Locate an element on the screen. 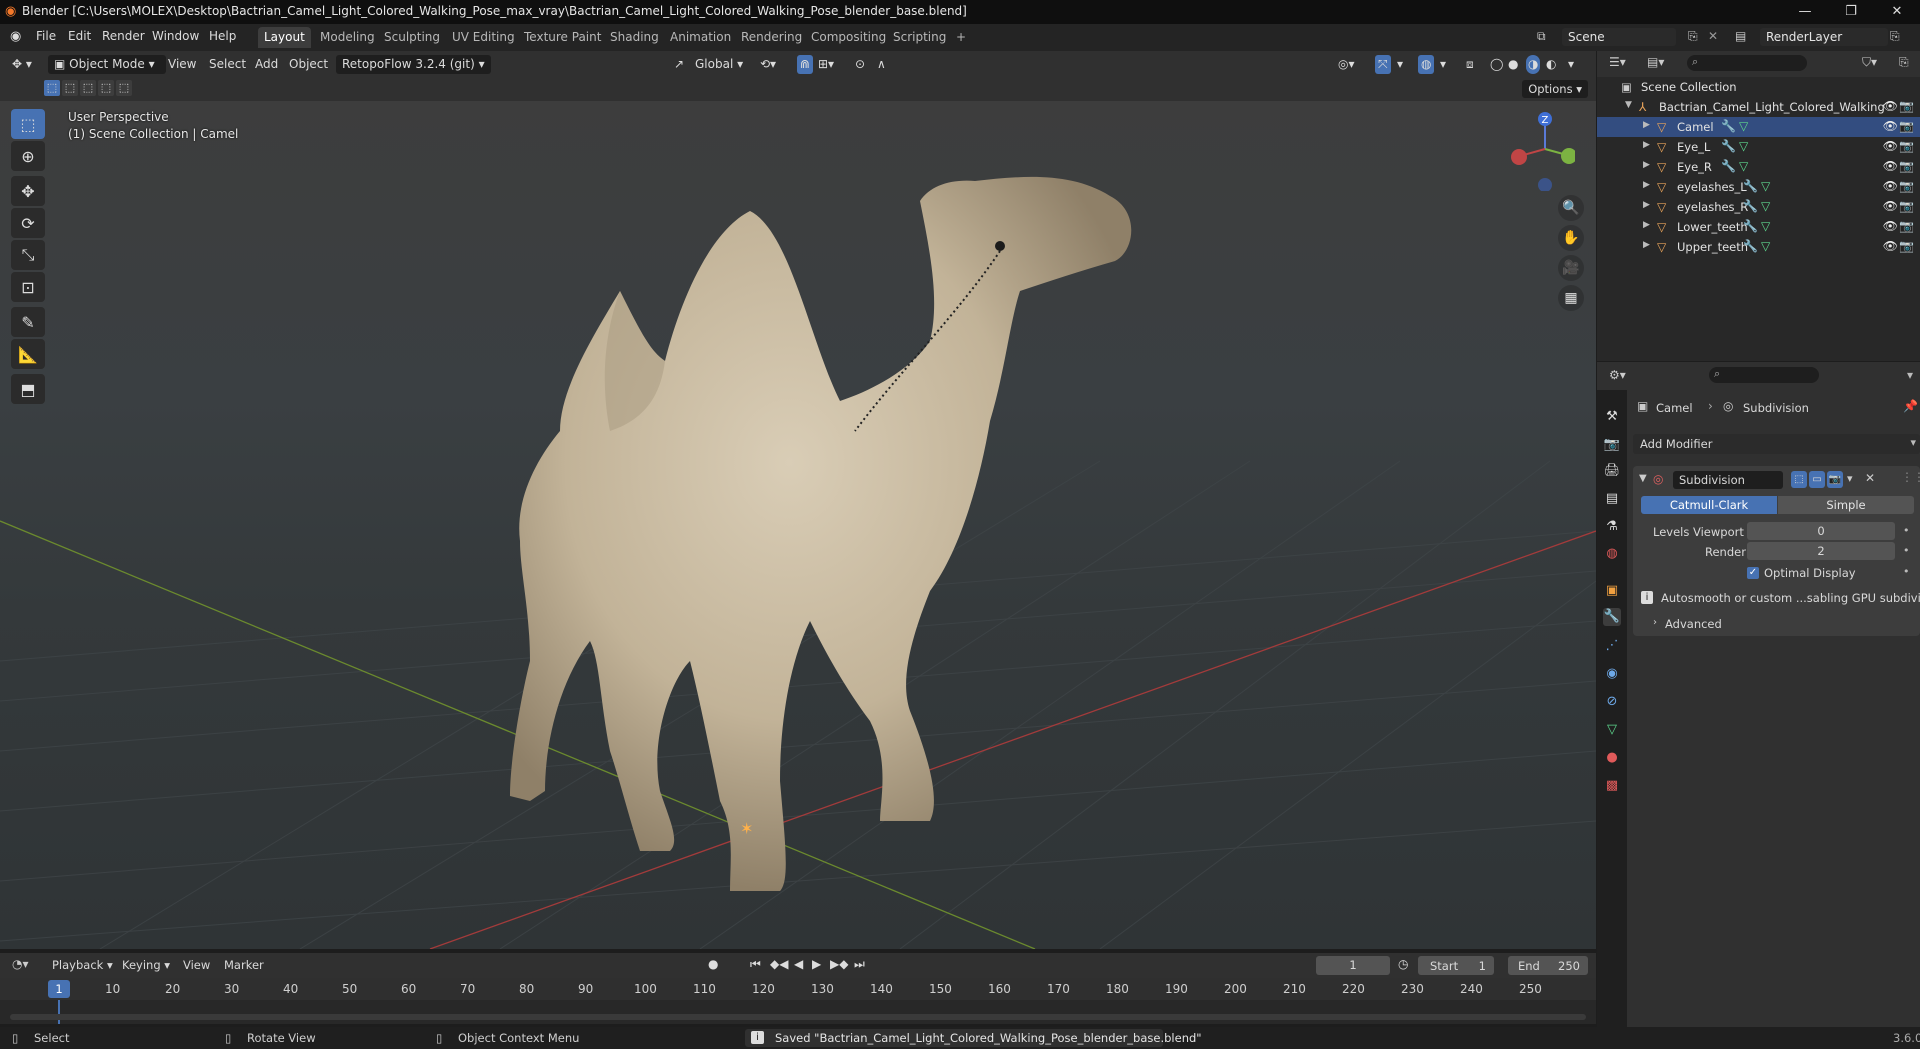  minimize-button: — is located at coordinates (1805, 12).